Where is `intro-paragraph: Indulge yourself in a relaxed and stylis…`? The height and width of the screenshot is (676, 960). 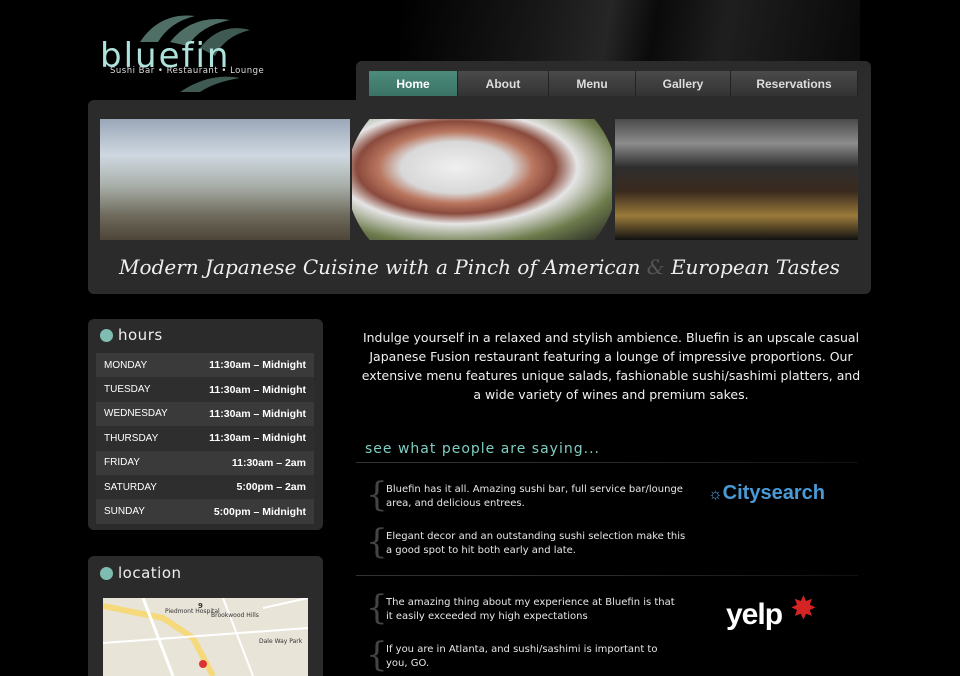
intro-paragraph: Indulge yourself in a relaxed and stylis… is located at coordinates (611, 366).